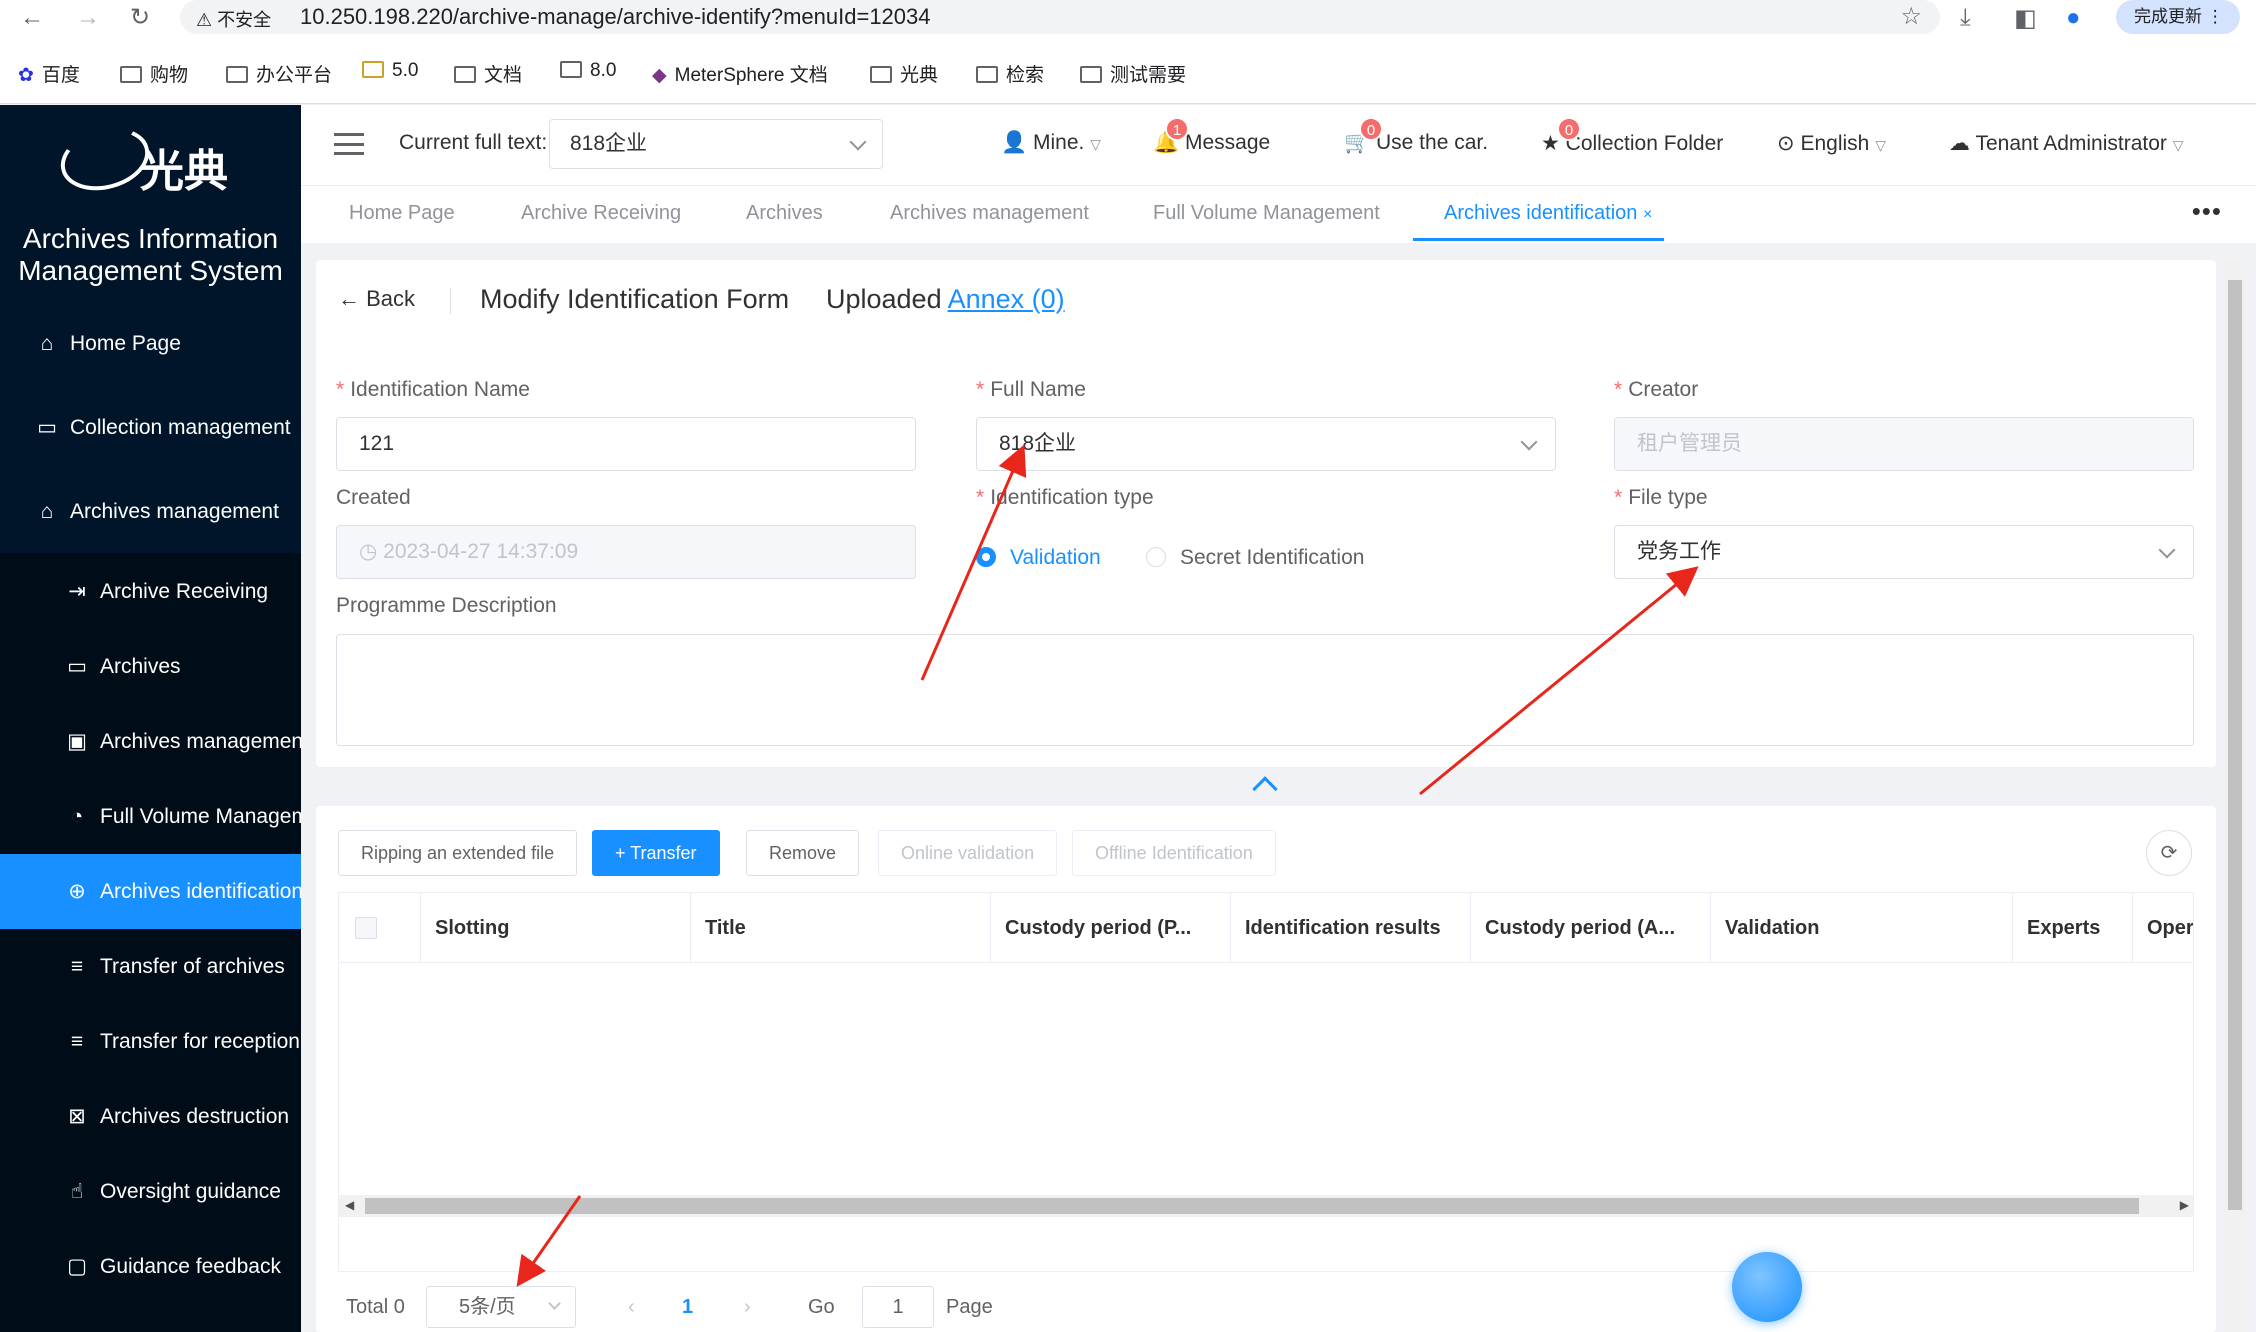 This screenshot has width=2256, height=1332. I want to click on column-title: Title, so click(841, 928).